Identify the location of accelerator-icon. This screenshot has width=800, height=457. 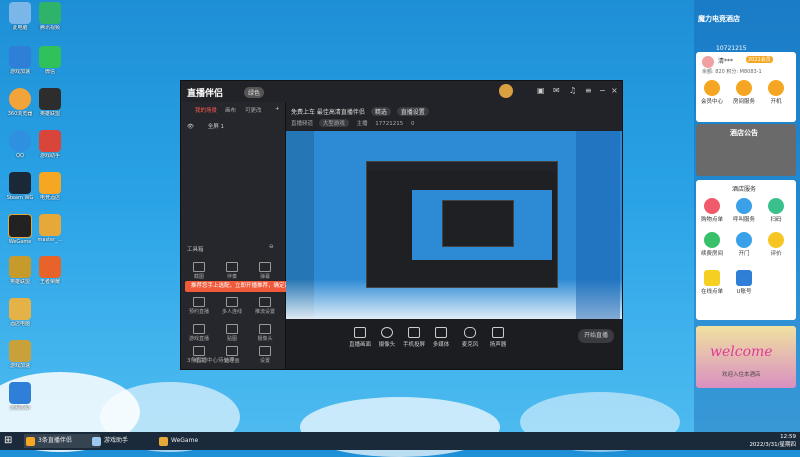
(20, 57).